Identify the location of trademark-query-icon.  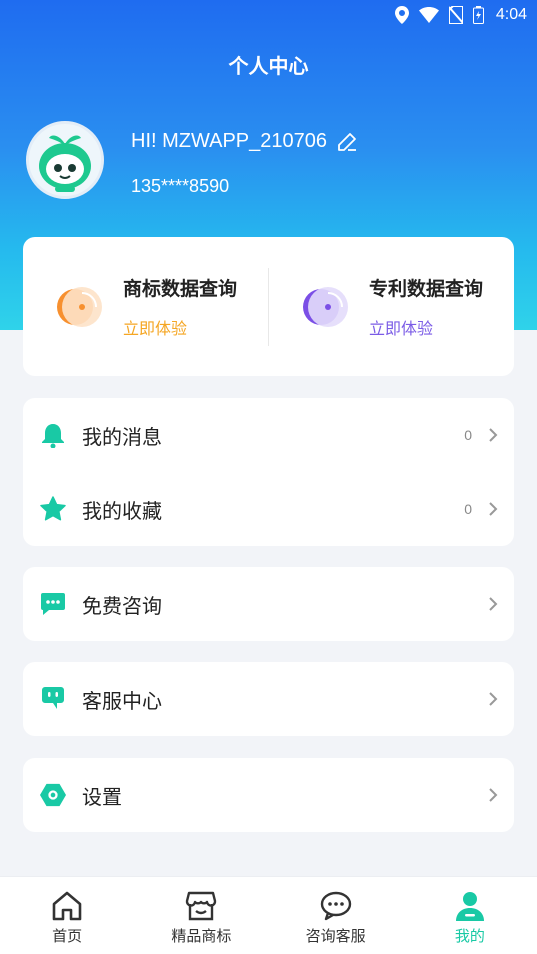
(79, 306).